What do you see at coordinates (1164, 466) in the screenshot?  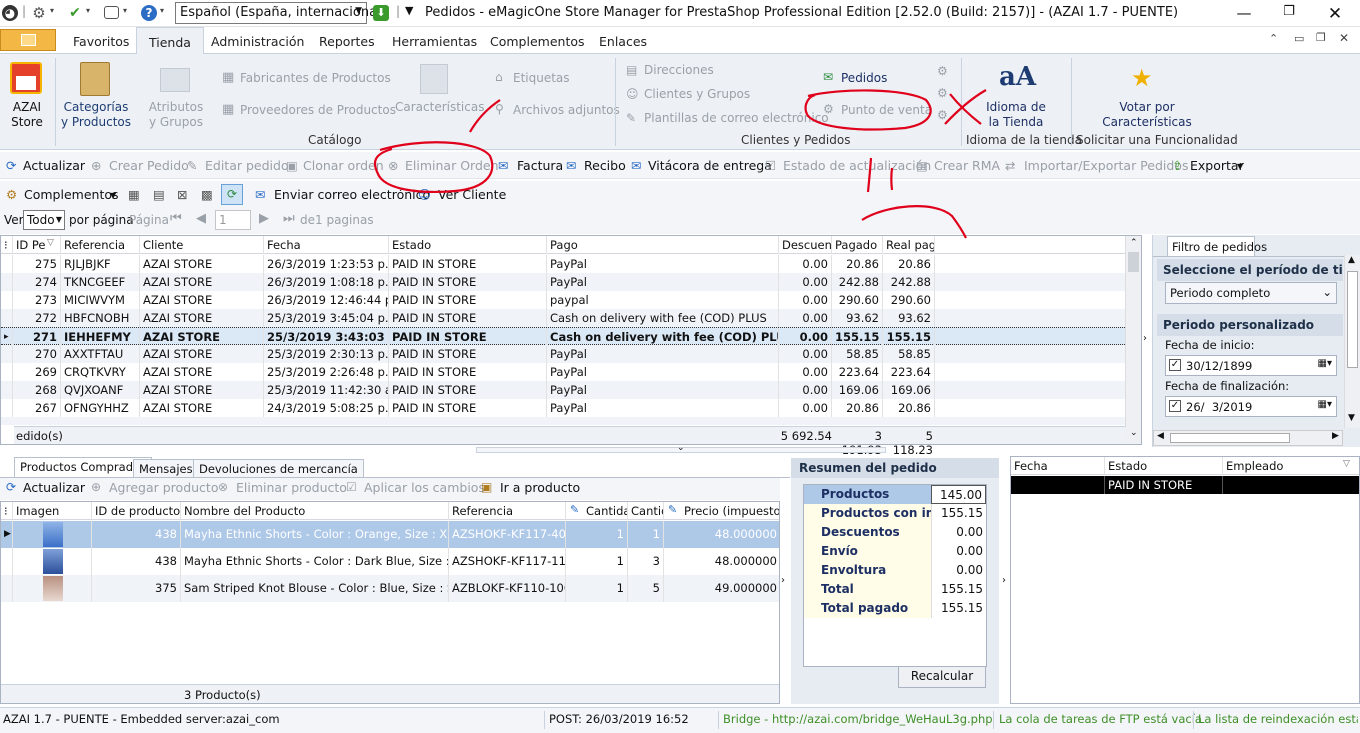 I see `col-history-status: Estado` at bounding box center [1164, 466].